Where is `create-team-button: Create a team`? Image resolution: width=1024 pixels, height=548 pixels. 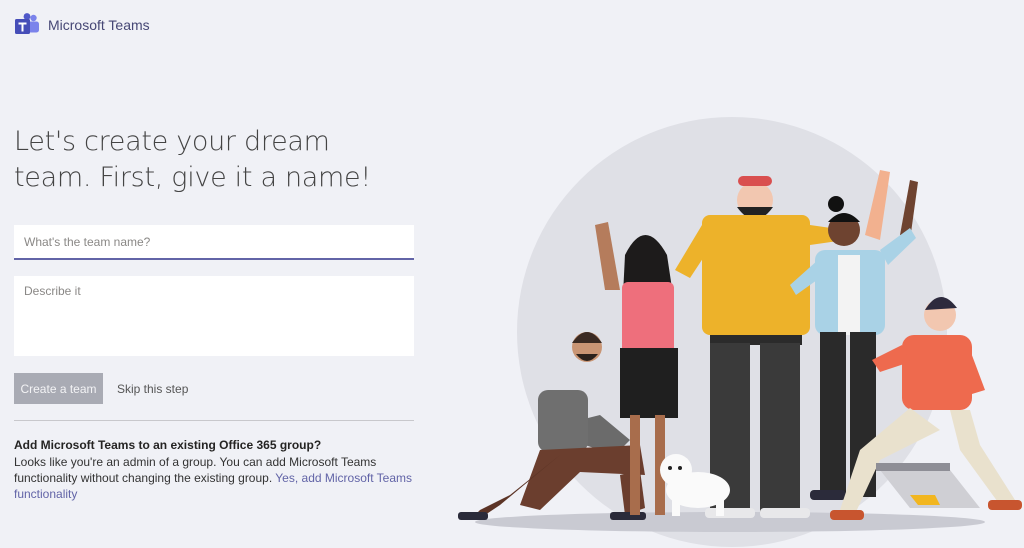
create-team-button: Create a team is located at coordinates (58, 388).